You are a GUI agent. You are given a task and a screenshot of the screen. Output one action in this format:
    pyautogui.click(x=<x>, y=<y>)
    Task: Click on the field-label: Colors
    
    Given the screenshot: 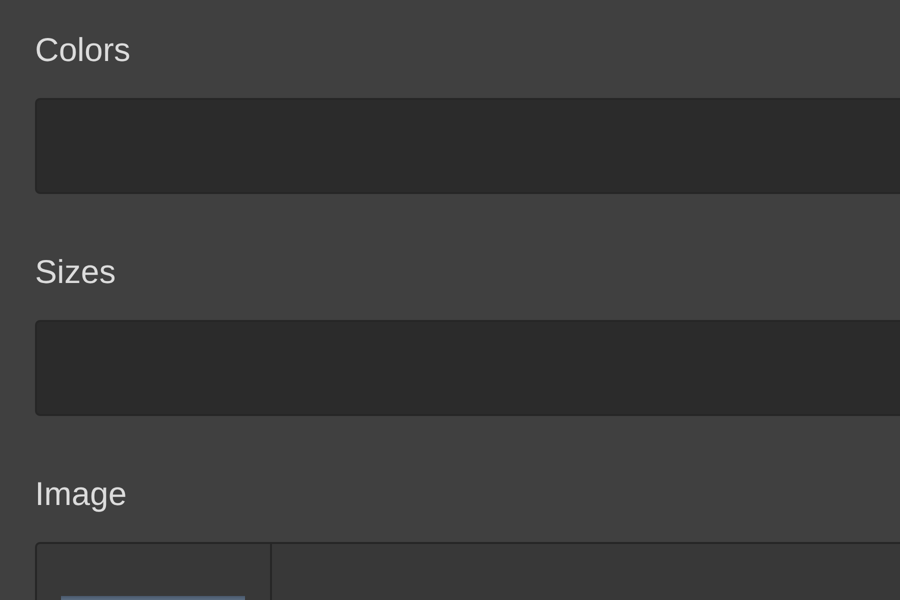 What is the action you would take?
    pyautogui.click(x=83, y=50)
    